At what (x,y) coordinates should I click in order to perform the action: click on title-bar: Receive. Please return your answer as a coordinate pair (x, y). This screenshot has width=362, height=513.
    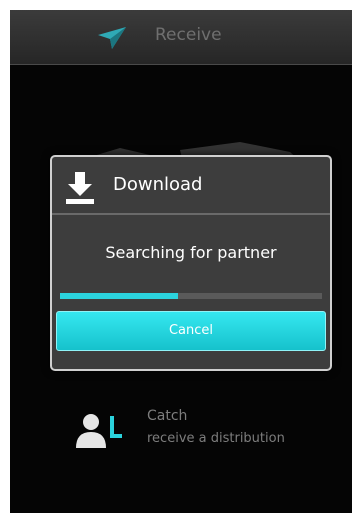
    Looking at the image, I should click on (181, 37).